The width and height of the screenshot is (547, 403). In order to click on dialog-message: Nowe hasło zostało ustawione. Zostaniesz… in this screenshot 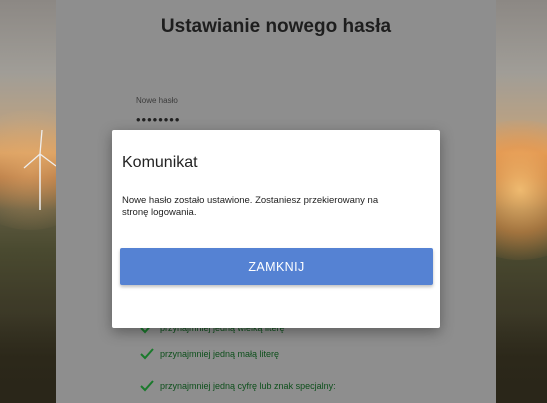, I will do `click(250, 206)`.